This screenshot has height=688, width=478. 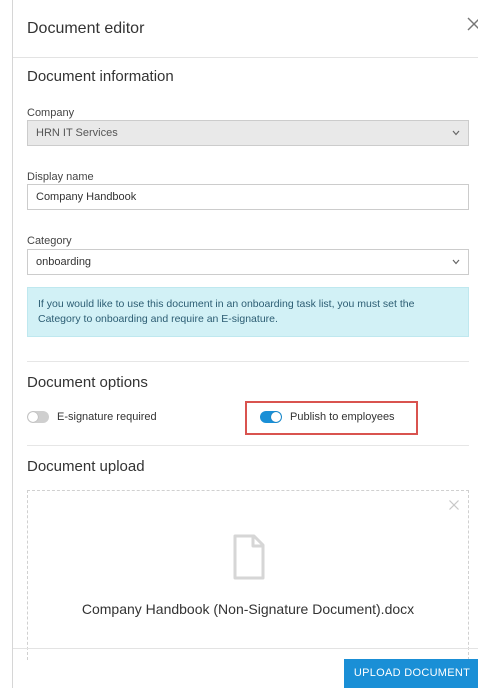 What do you see at coordinates (248, 133) in the screenshot?
I see `company-select: HRN IT Services` at bounding box center [248, 133].